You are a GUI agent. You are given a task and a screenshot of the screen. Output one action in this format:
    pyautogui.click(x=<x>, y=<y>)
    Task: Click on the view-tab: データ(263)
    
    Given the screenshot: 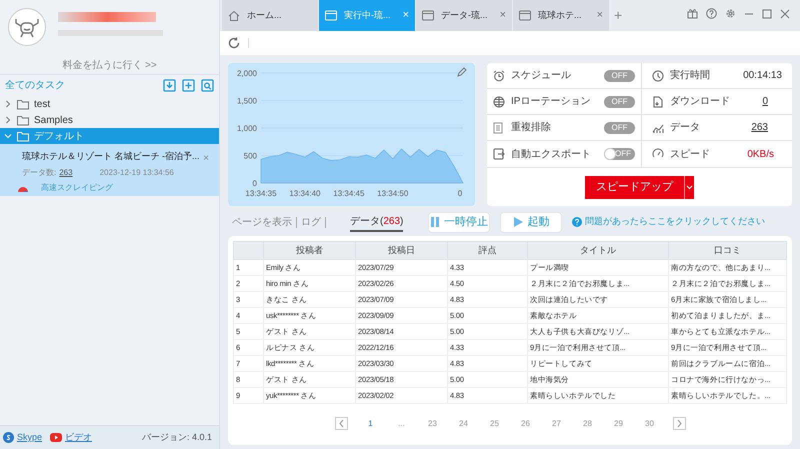 What is the action you would take?
    pyautogui.click(x=377, y=222)
    